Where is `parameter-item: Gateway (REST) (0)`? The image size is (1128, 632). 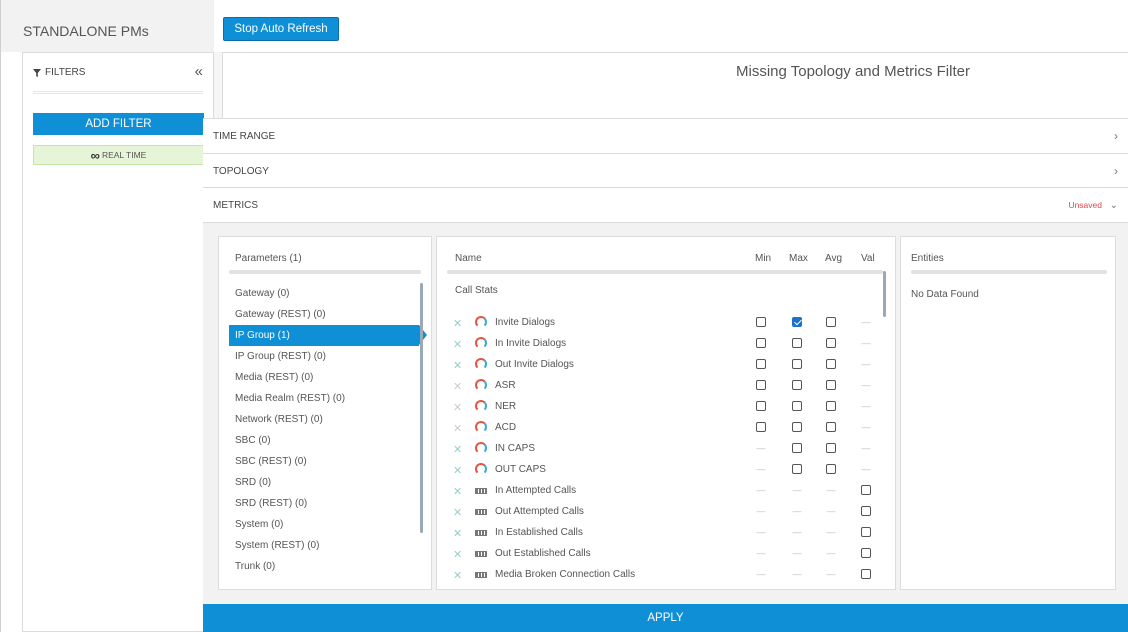
parameter-item: Gateway (REST) (0) is located at coordinates (324, 314).